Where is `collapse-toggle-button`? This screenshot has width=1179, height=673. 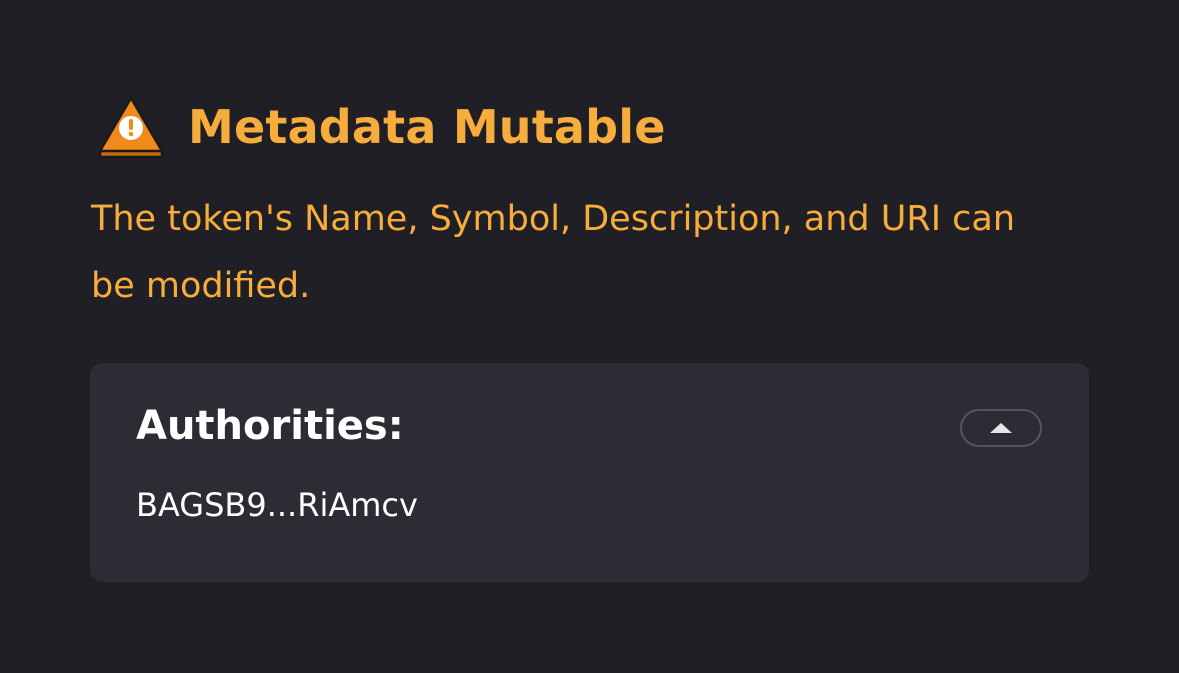 collapse-toggle-button is located at coordinates (1001, 428).